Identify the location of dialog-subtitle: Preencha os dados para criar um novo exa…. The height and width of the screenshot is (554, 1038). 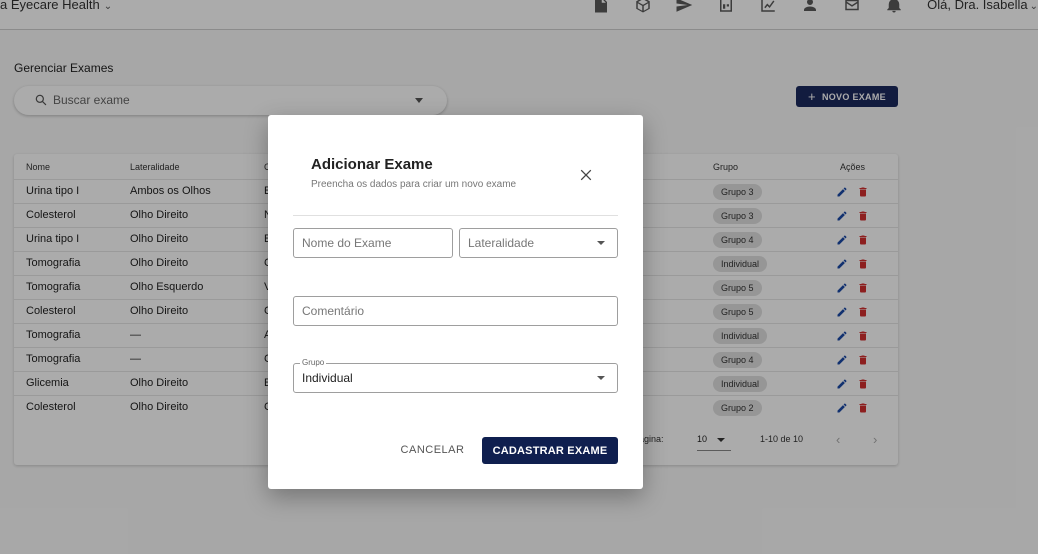
(414, 184).